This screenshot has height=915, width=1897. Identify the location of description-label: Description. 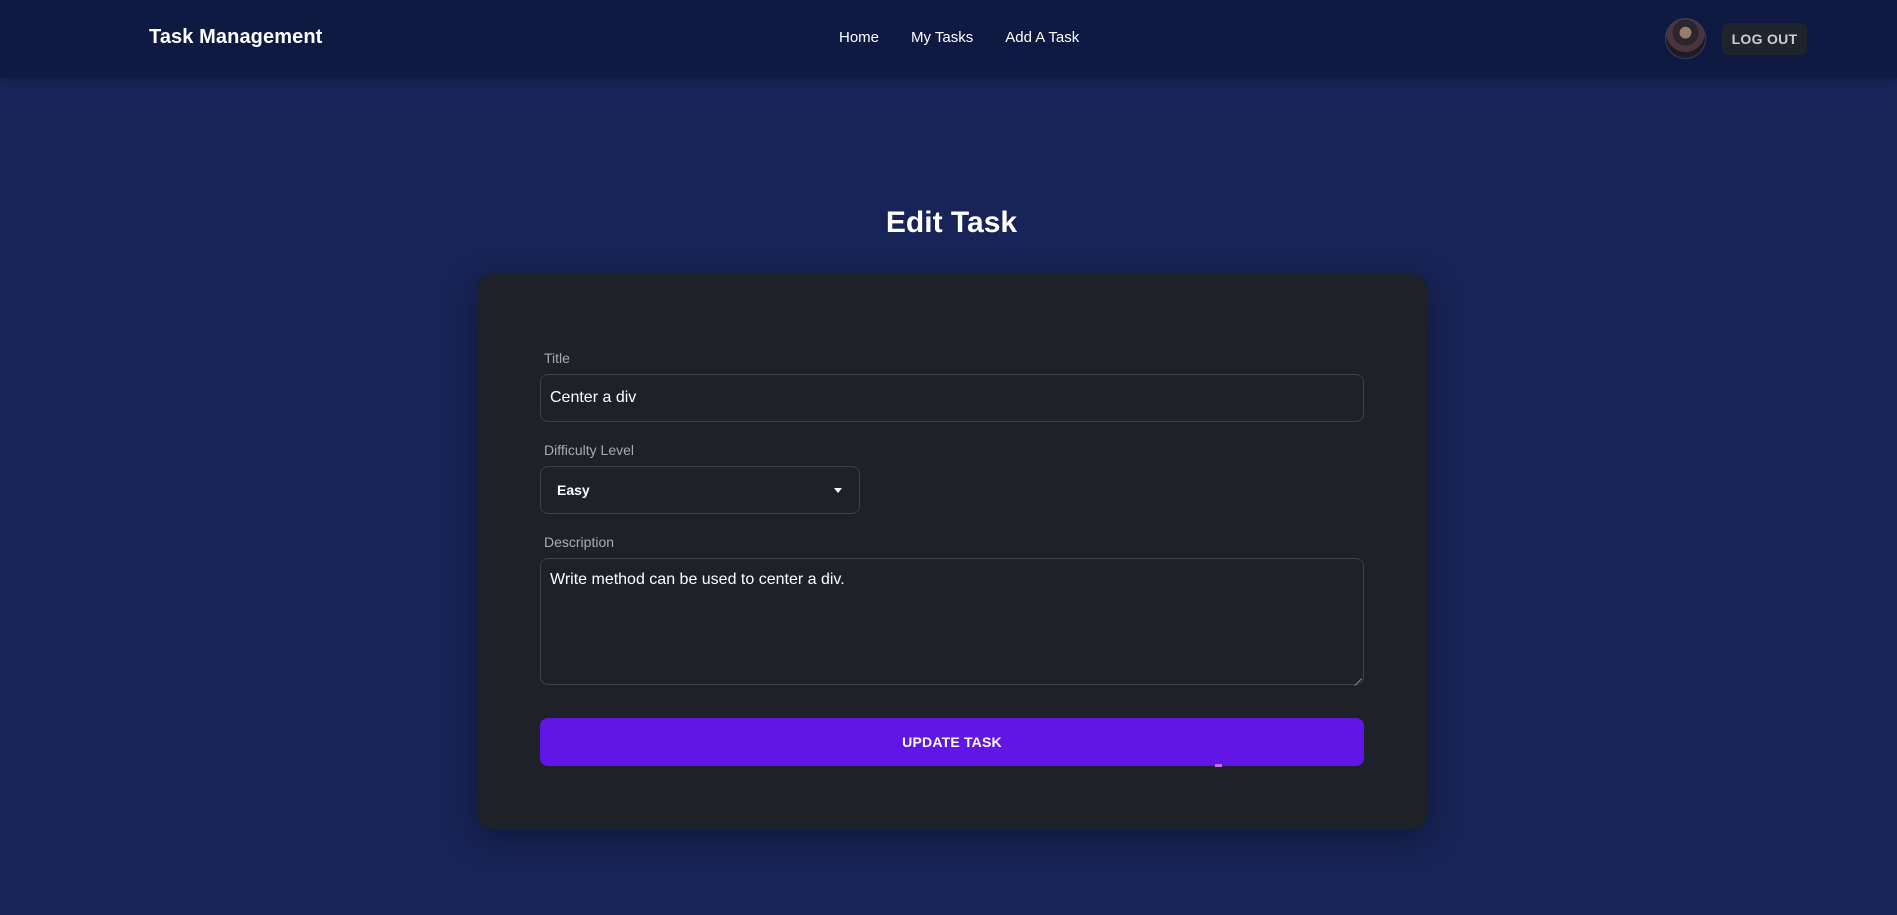
(579, 542).